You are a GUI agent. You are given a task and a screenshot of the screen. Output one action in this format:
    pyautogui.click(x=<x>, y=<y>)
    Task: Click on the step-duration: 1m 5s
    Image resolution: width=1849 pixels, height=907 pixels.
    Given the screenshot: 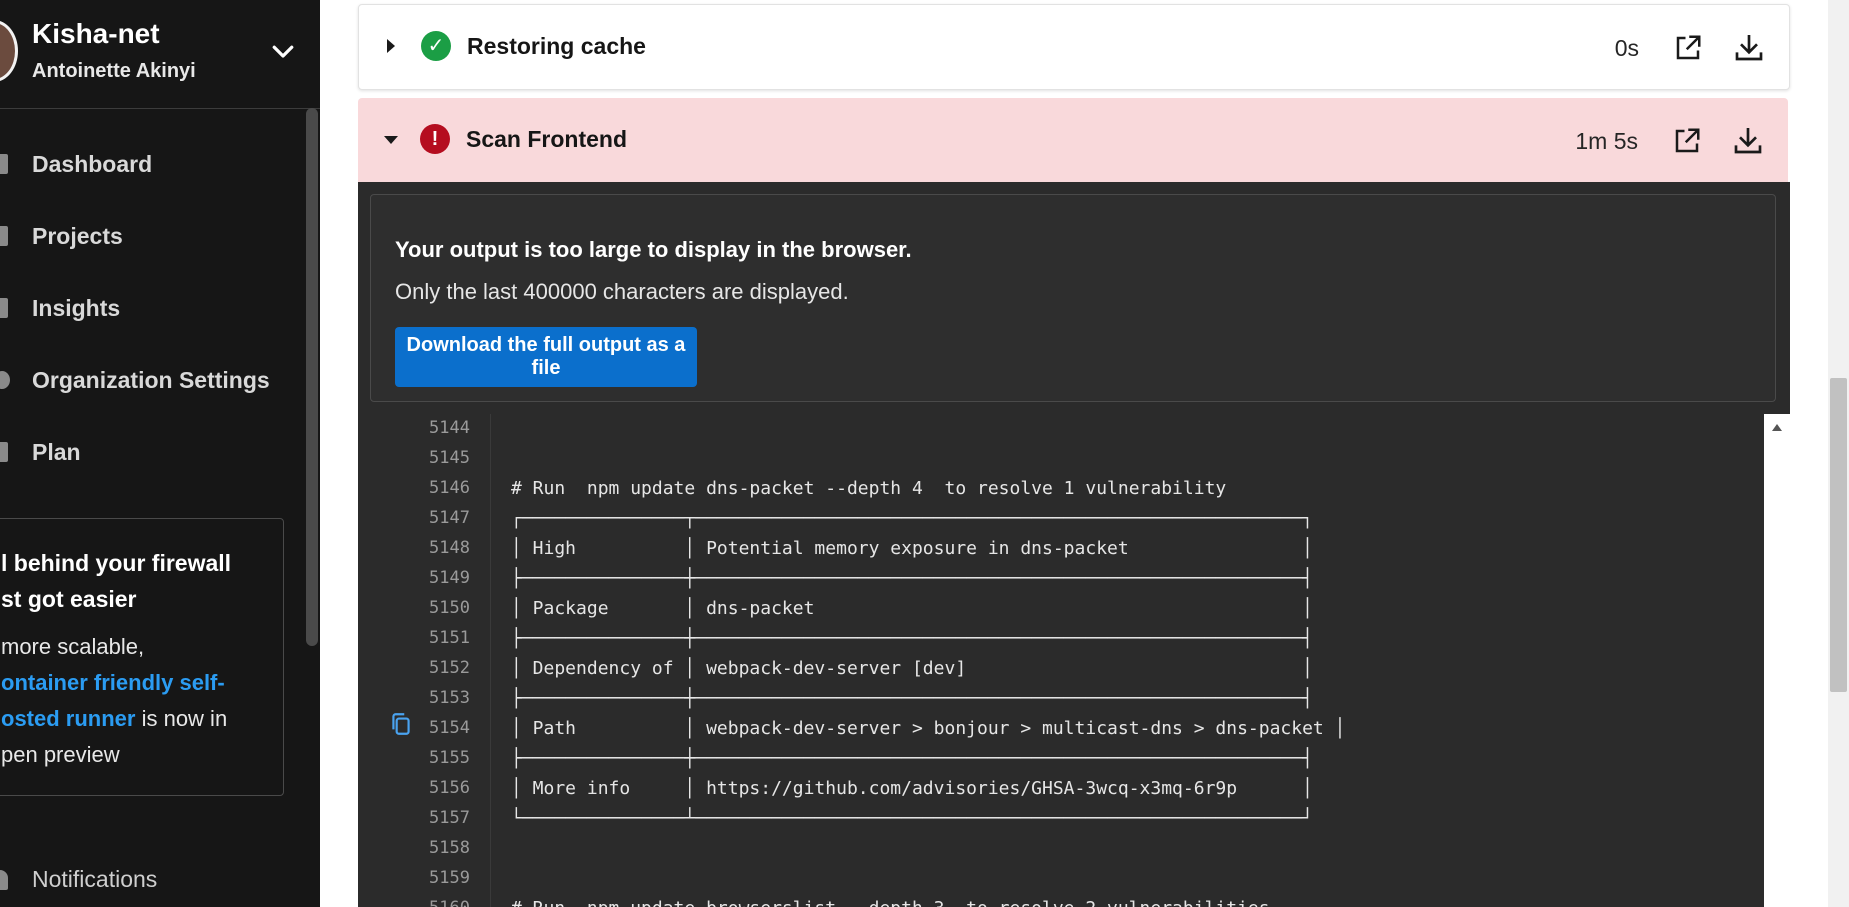 What is the action you would take?
    pyautogui.click(x=1606, y=141)
    